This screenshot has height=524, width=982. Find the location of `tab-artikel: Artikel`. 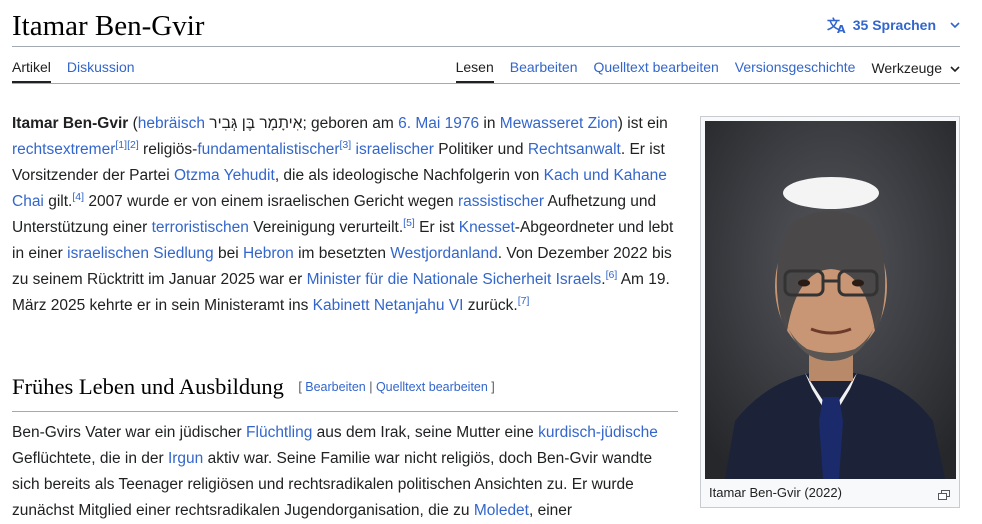

tab-artikel: Artikel is located at coordinates (31, 71).